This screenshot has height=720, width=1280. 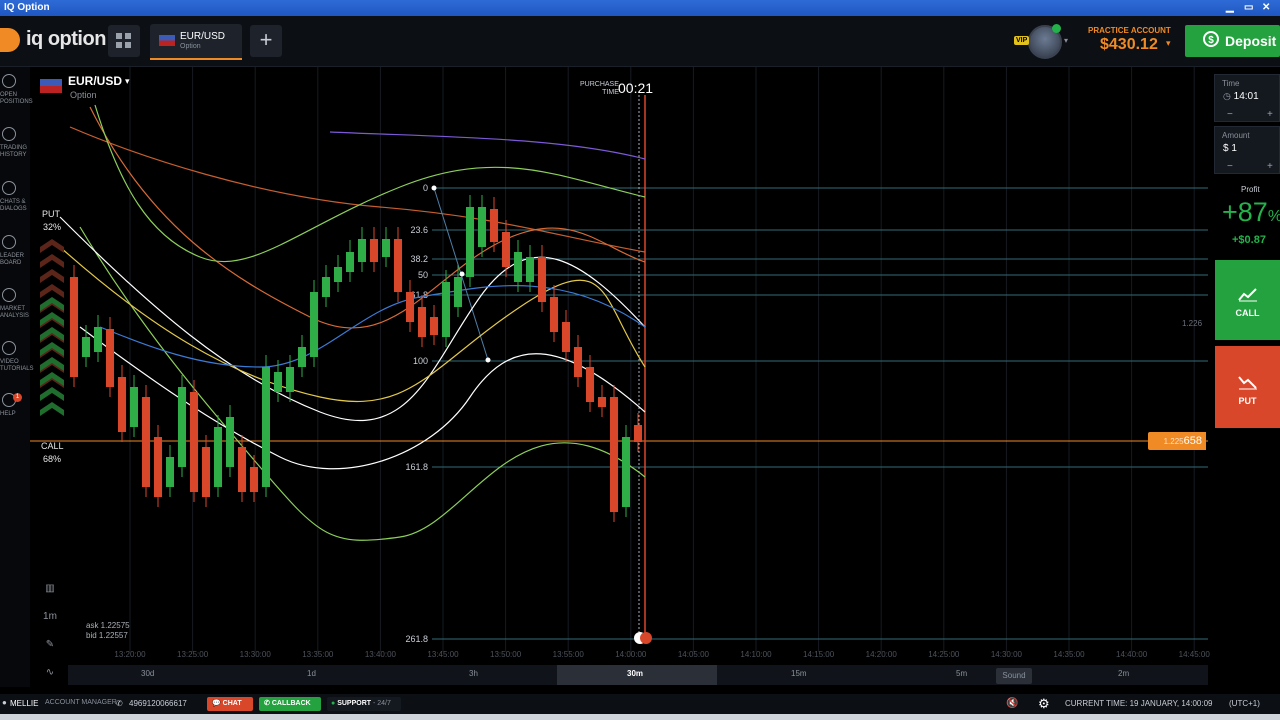 What do you see at coordinates (1247, 383) in the screenshot?
I see `put-chart-down-icon` at bounding box center [1247, 383].